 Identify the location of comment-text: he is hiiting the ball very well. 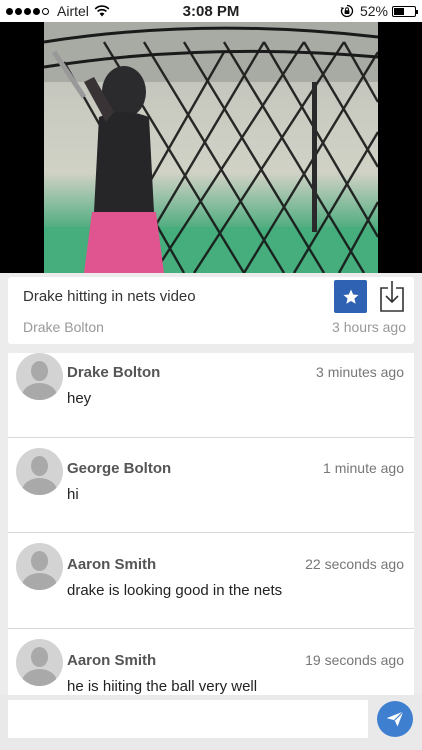
(162, 686).